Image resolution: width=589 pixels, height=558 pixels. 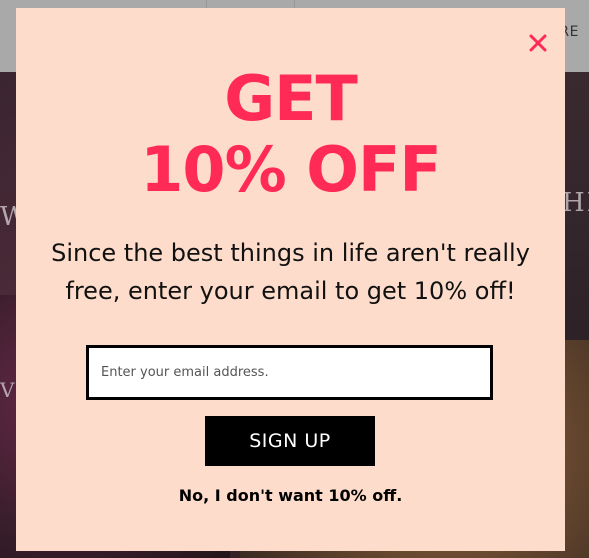 I want to click on background-text: HI, so click(x=575, y=203).